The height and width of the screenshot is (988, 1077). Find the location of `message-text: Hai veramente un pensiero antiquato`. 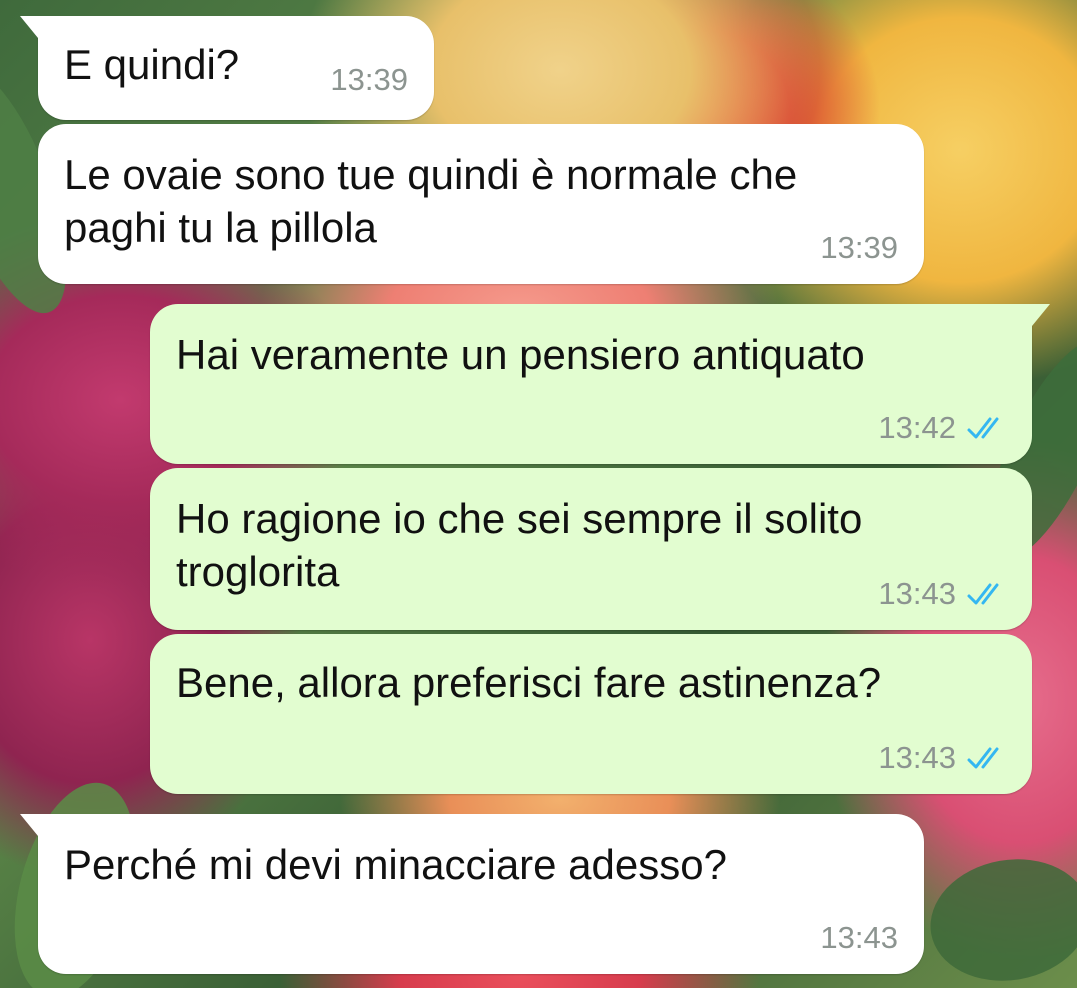

message-text: Hai veramente un pensiero antiquato is located at coordinates (520, 354).